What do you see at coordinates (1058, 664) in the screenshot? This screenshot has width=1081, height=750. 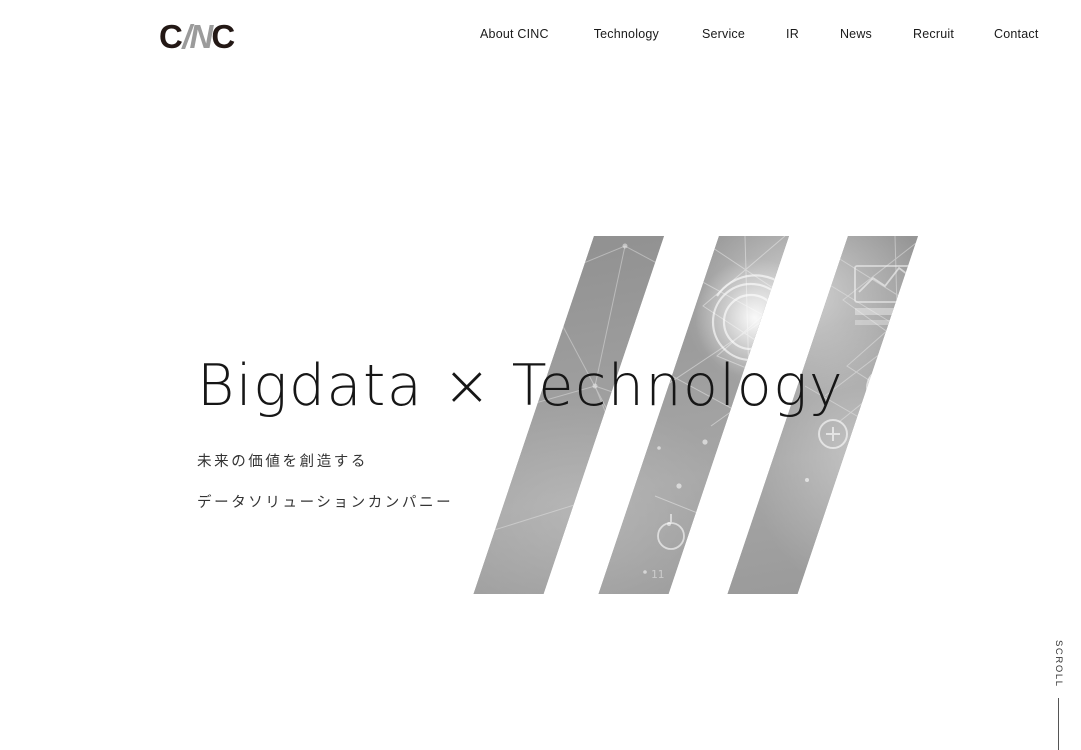 I see `scroll-indicator-label: SCROLL` at bounding box center [1058, 664].